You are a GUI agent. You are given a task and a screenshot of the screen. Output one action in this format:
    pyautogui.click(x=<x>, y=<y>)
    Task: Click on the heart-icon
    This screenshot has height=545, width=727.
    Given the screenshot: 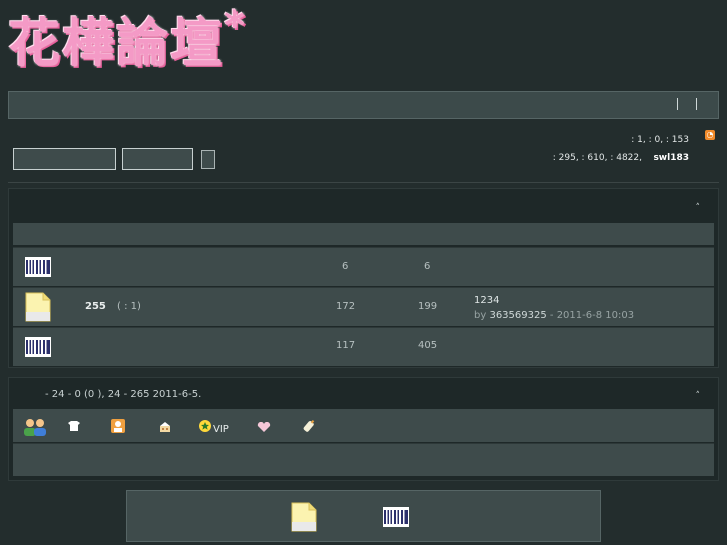 What is the action you would take?
    pyautogui.click(x=264, y=428)
    